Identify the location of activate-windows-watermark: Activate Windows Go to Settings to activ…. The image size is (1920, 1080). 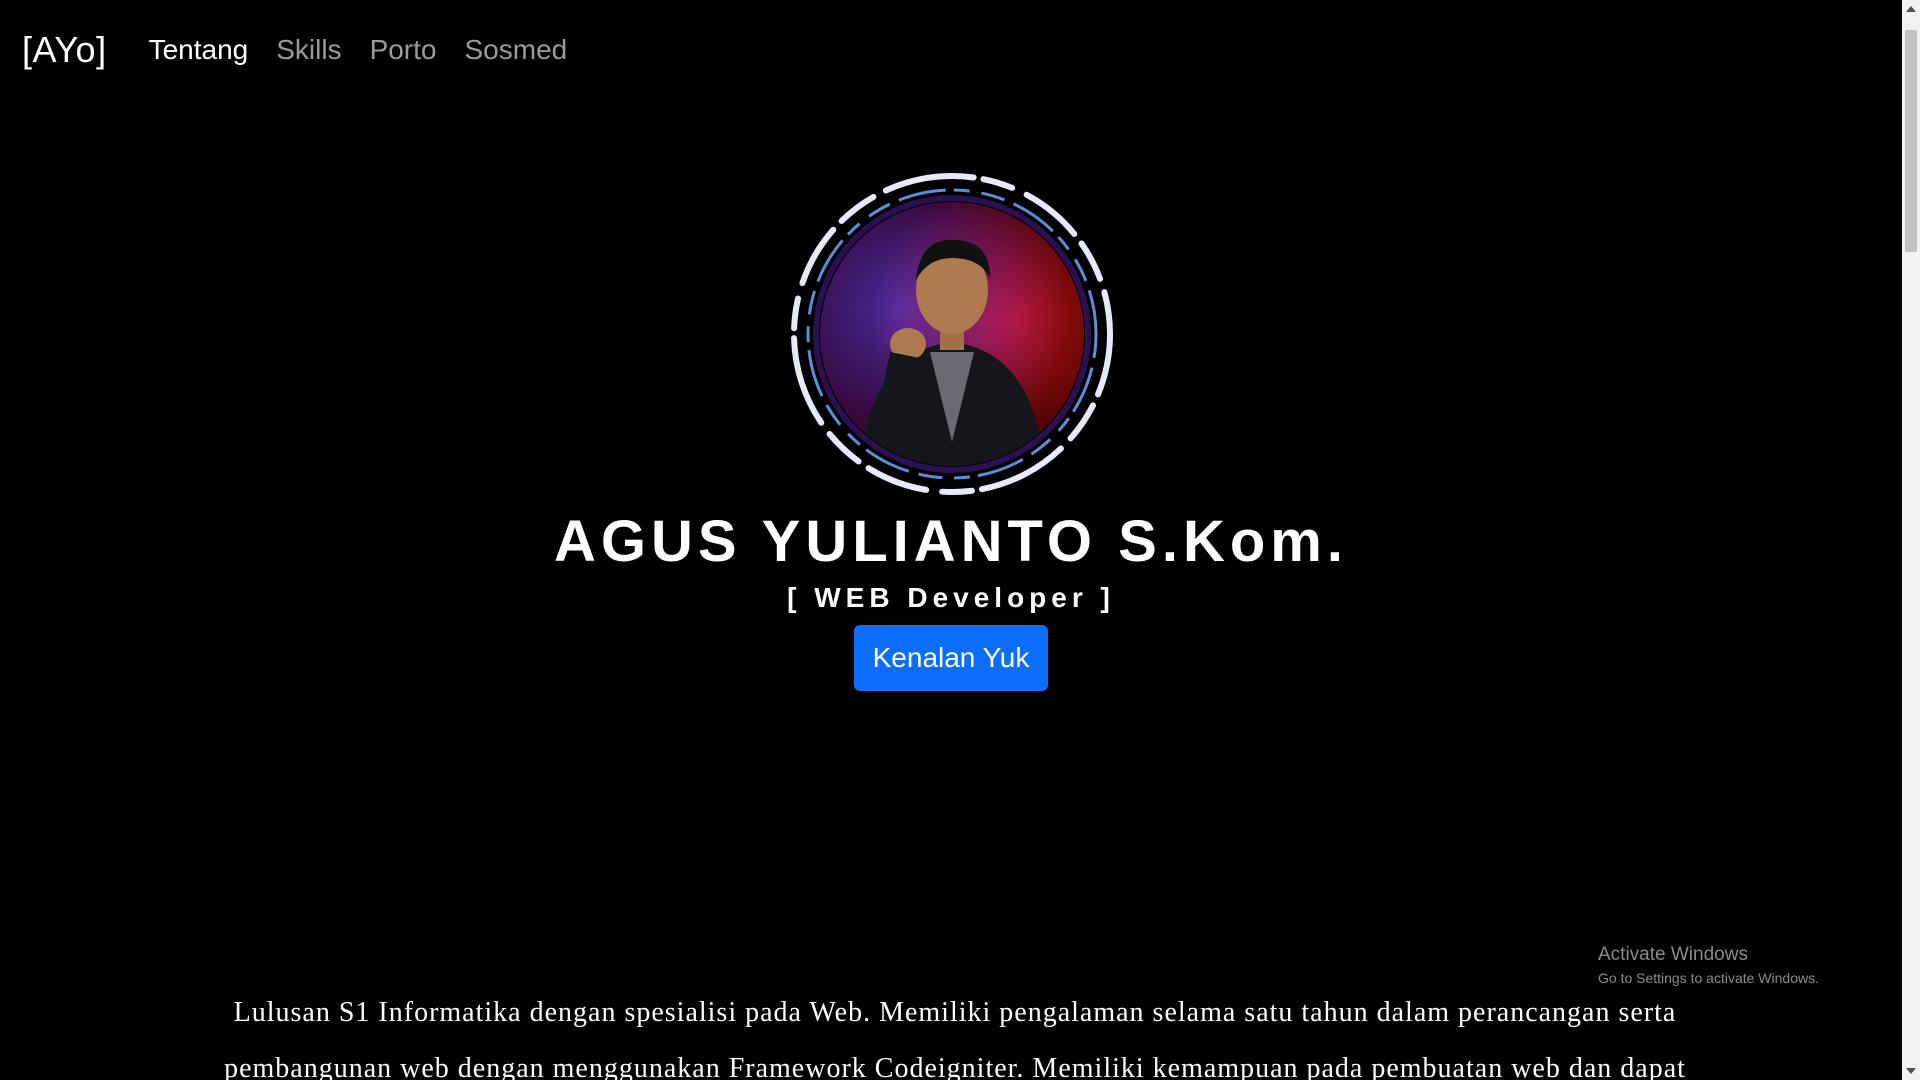
(1708, 965).